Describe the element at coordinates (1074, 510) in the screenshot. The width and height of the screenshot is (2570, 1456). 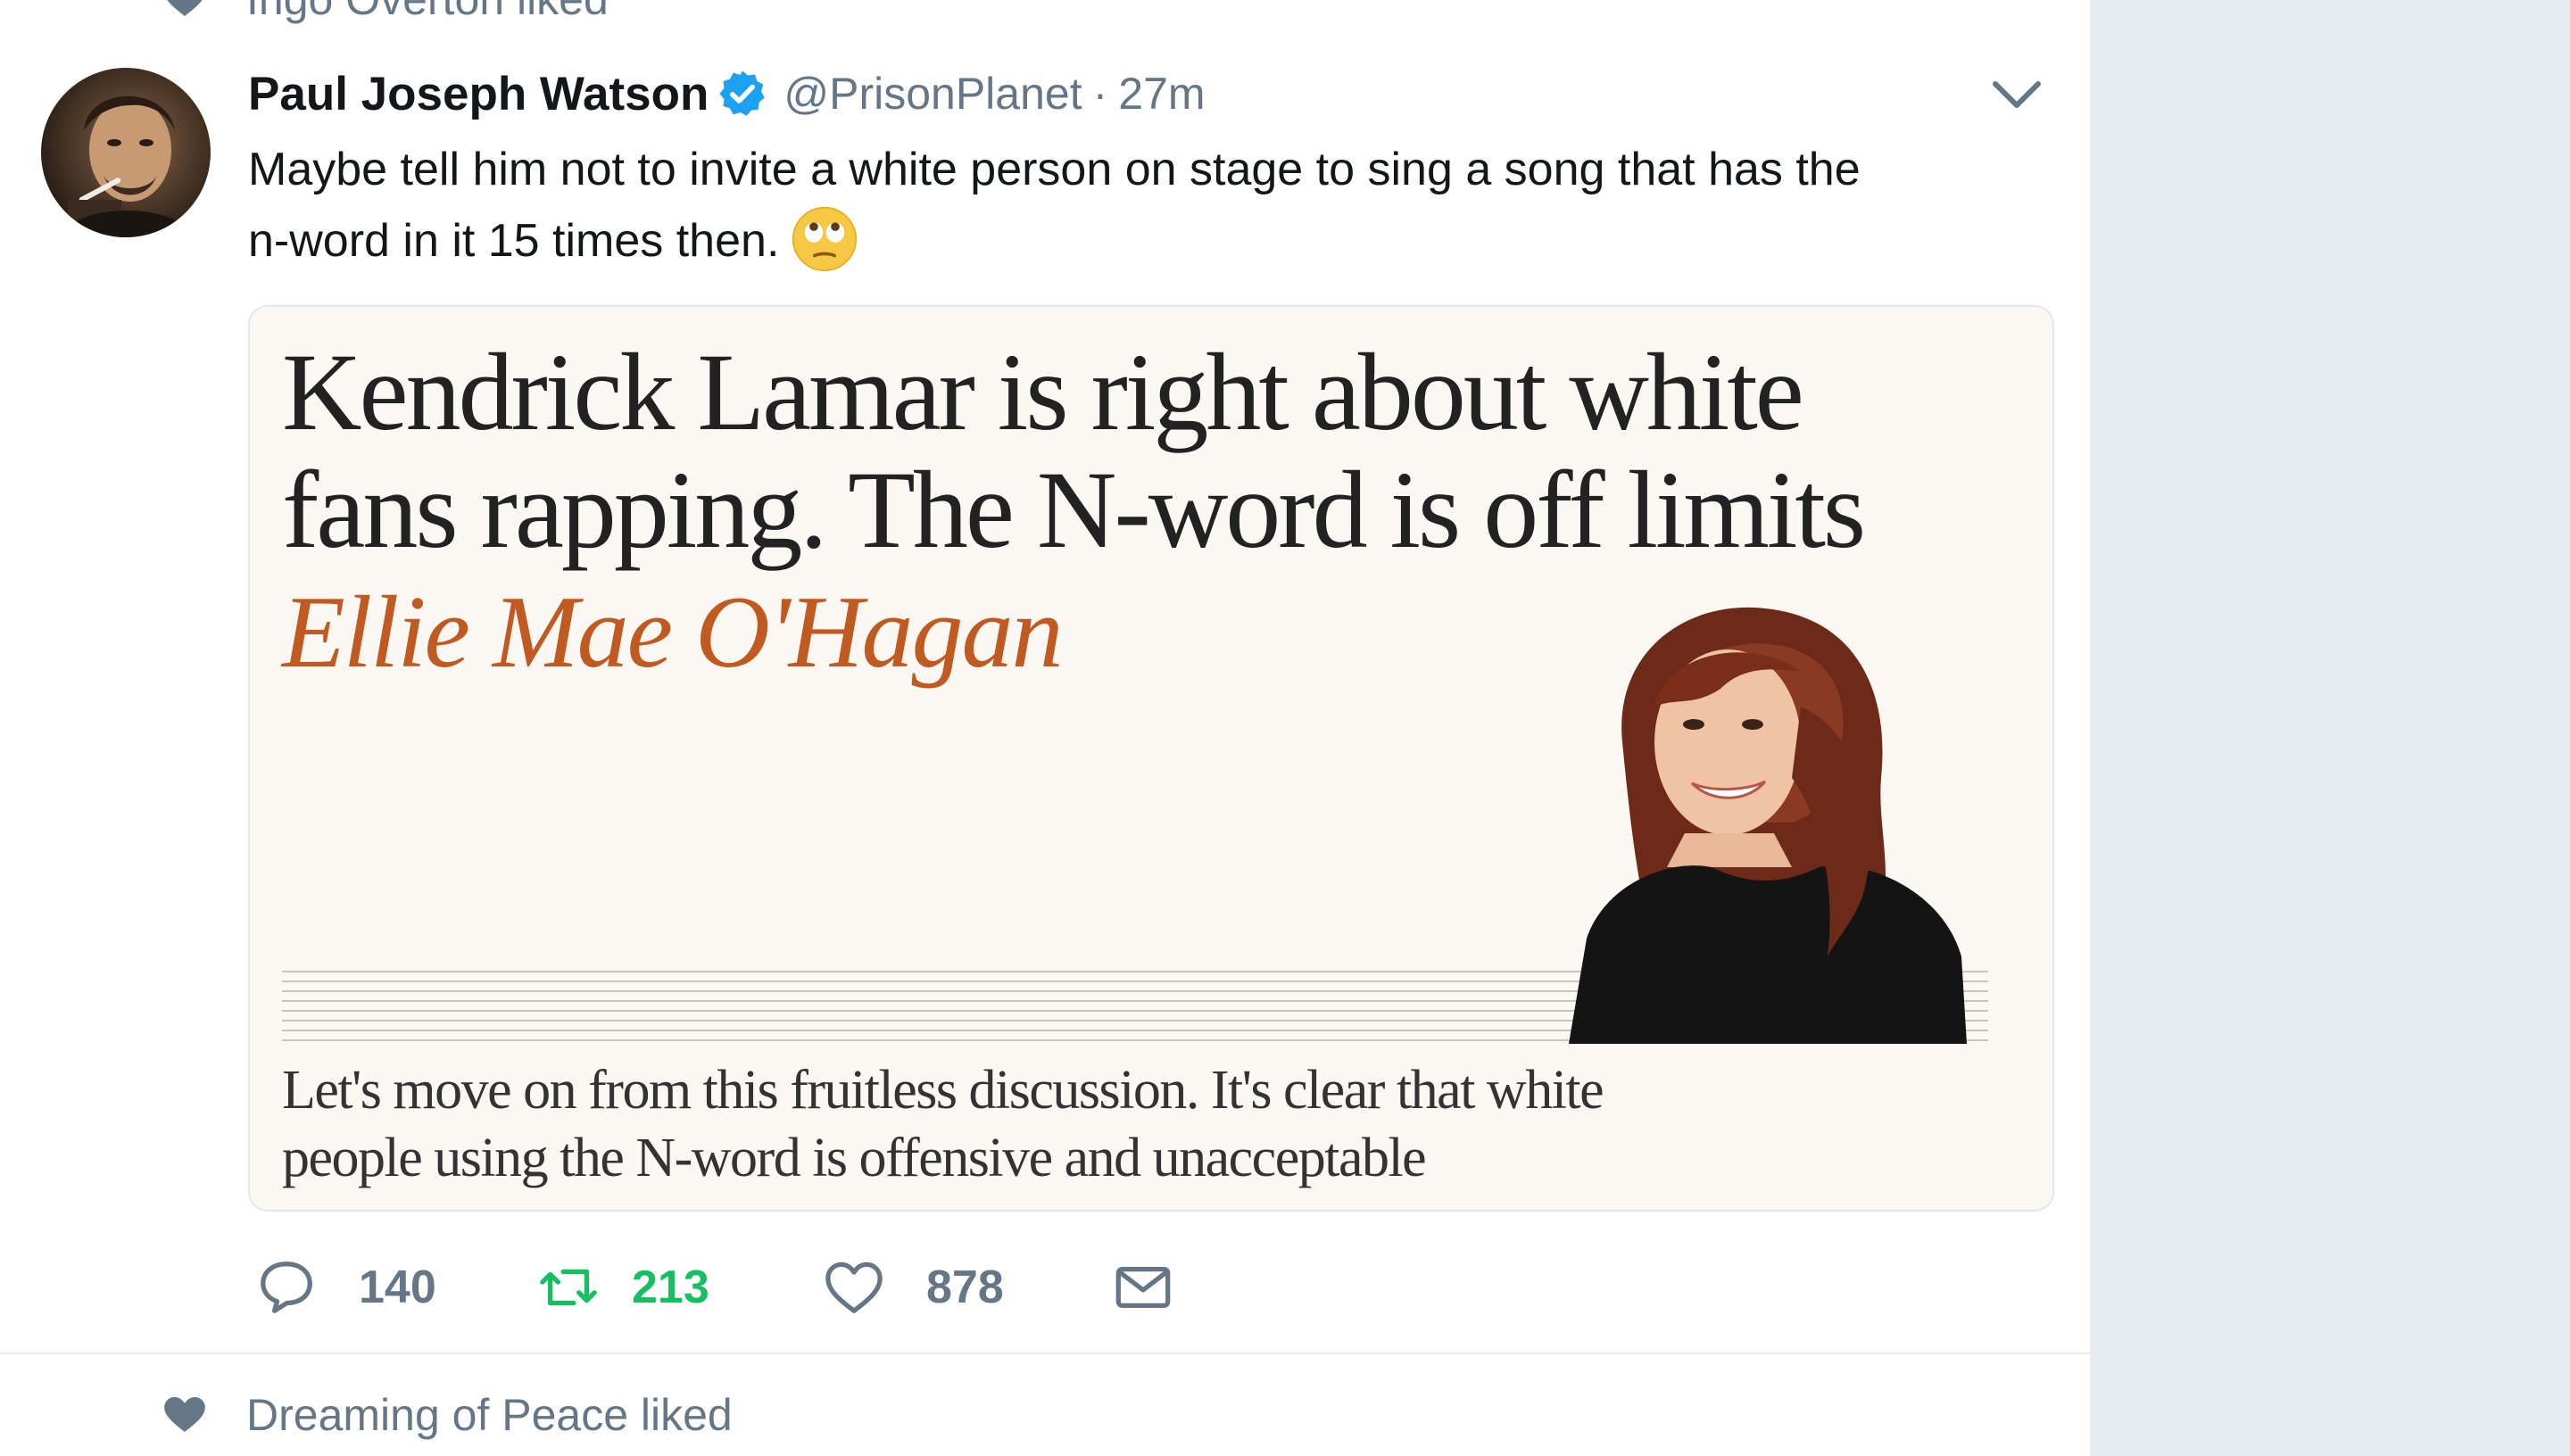
I see `card-headline-line: fans rapping. The N-word is off limits` at that location.